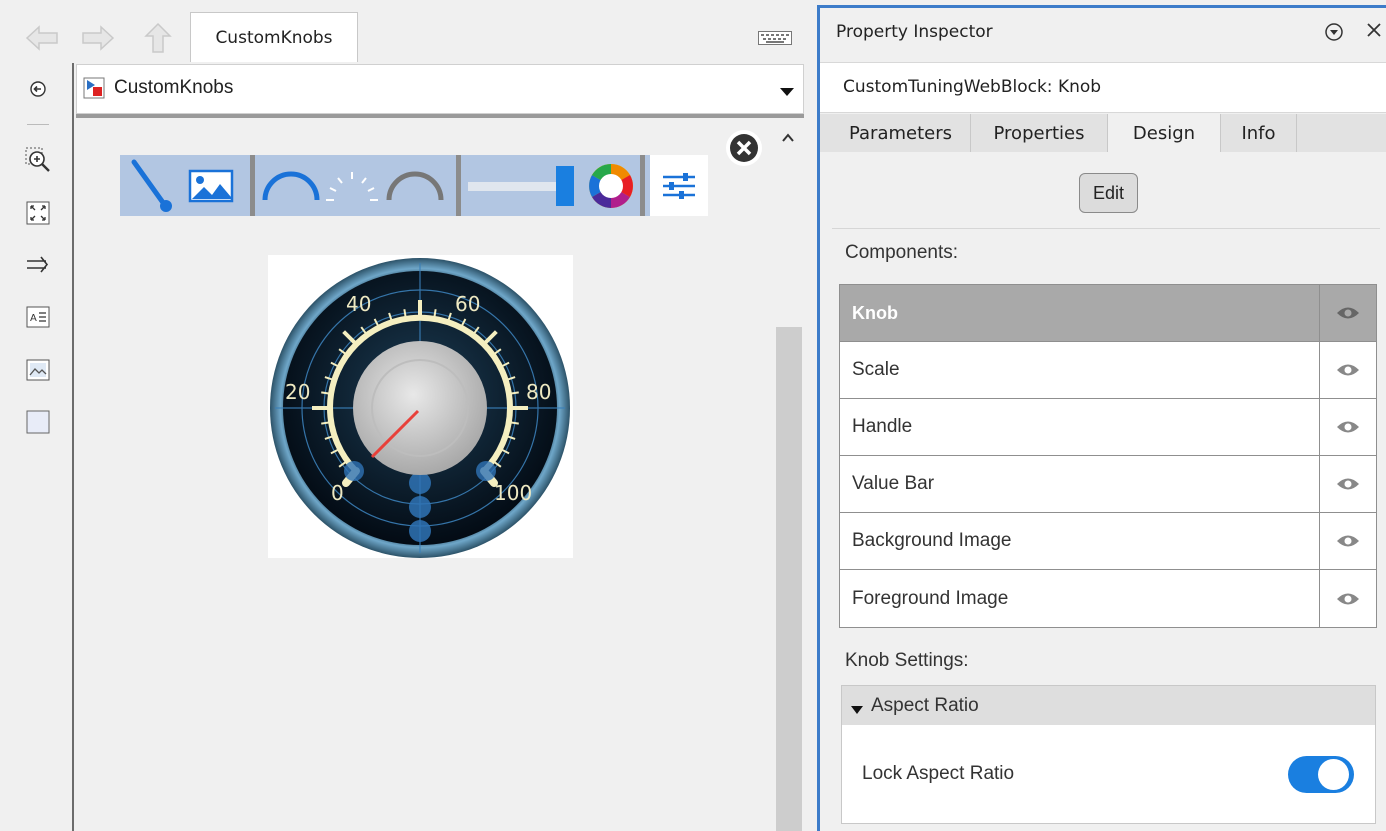 This screenshot has width=1386, height=831. I want to click on scale-label-100: 100, so click(513, 493).